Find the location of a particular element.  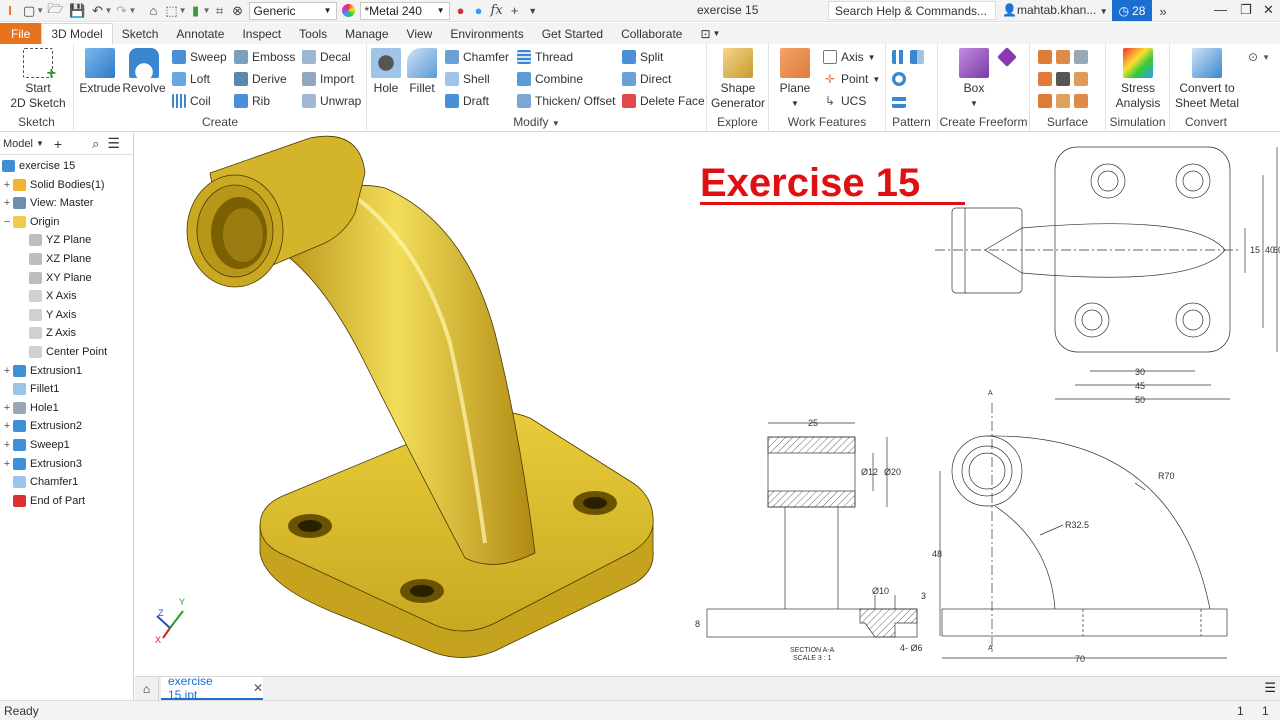

tree-item: Fillet1 is located at coordinates (29, 389).